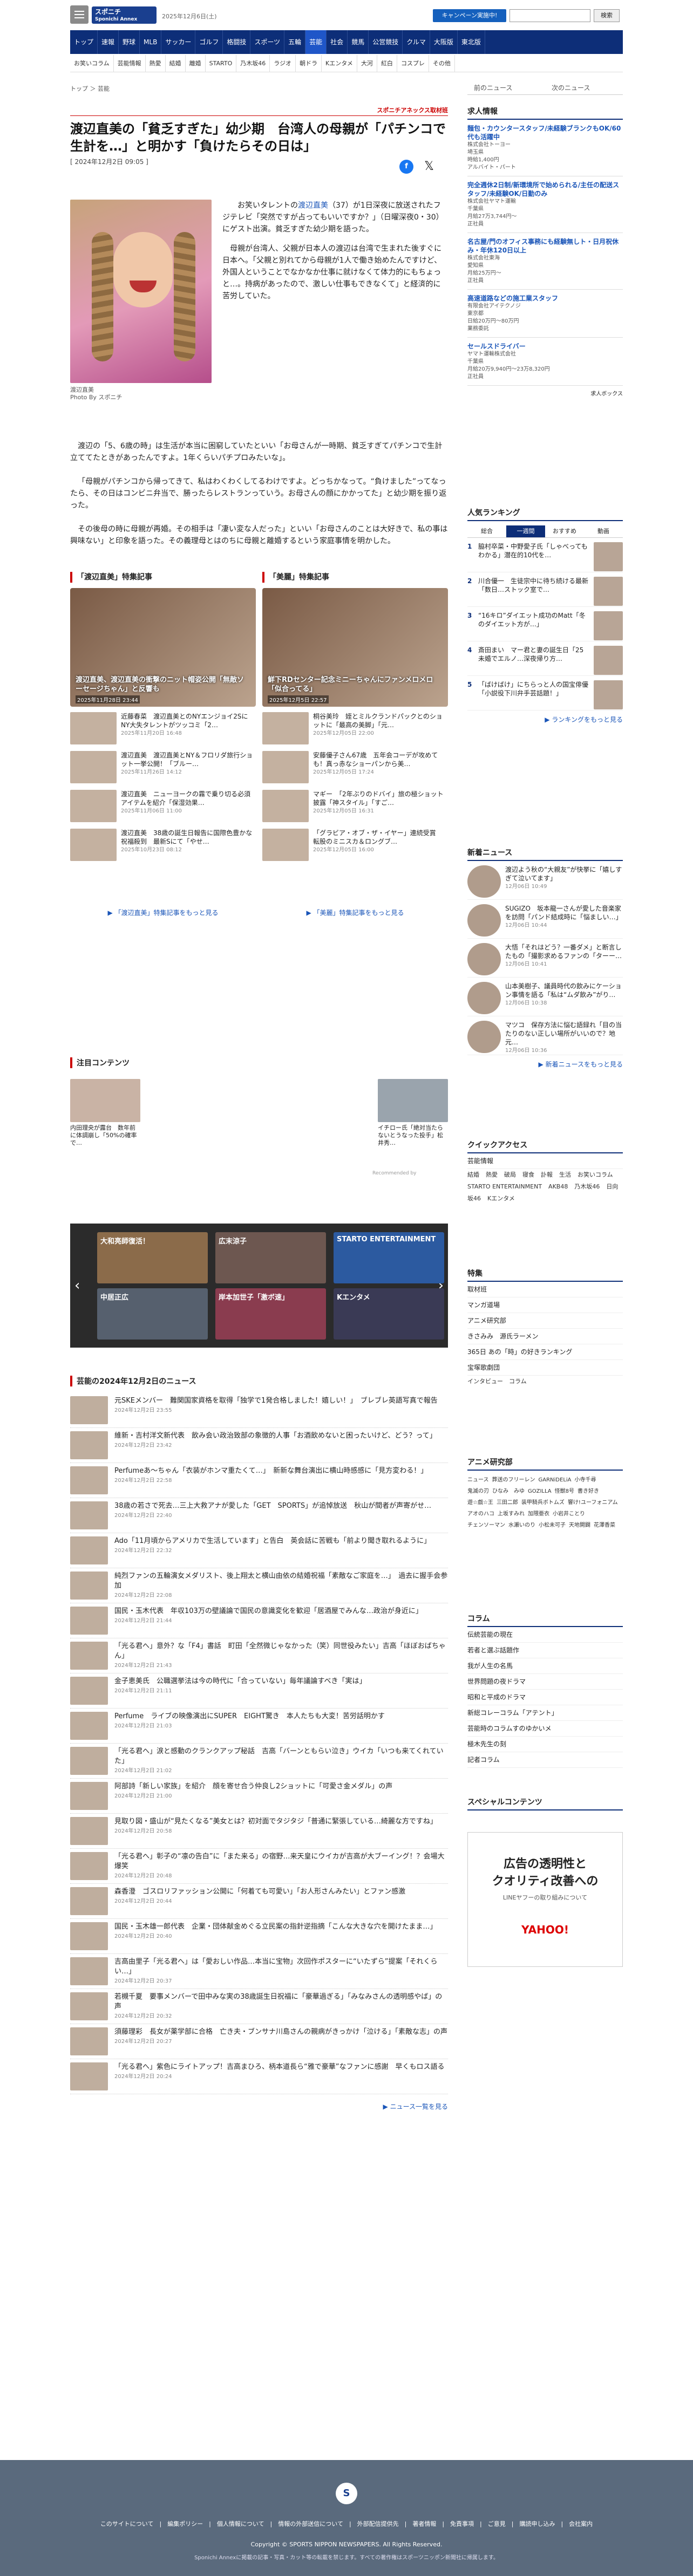 The height and width of the screenshot is (2576, 693). What do you see at coordinates (584, 88) in the screenshot?
I see `next-news-tab: 次のニュース` at bounding box center [584, 88].